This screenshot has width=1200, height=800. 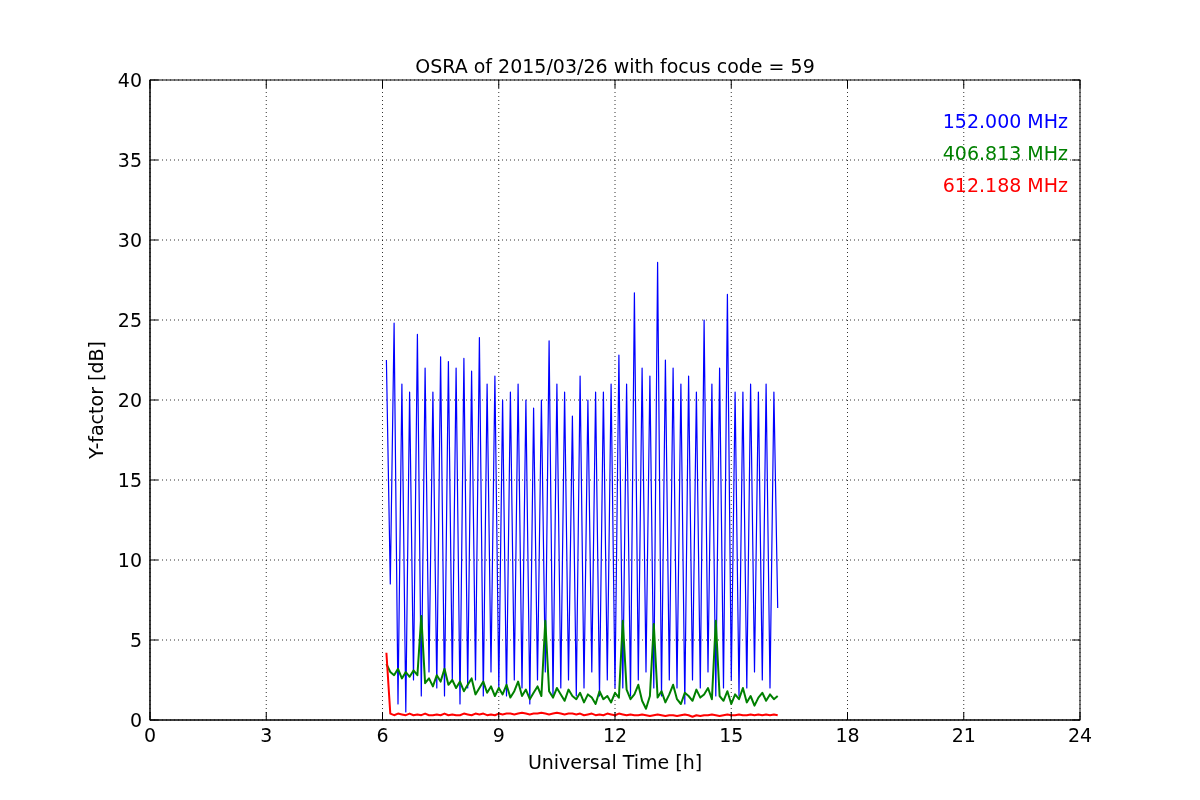 What do you see at coordinates (135, 640) in the screenshot?
I see `tick-label: 5` at bounding box center [135, 640].